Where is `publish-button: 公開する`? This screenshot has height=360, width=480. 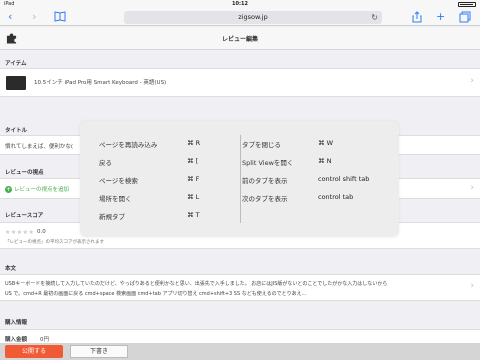
publish-button: 公開する is located at coordinates (34, 351).